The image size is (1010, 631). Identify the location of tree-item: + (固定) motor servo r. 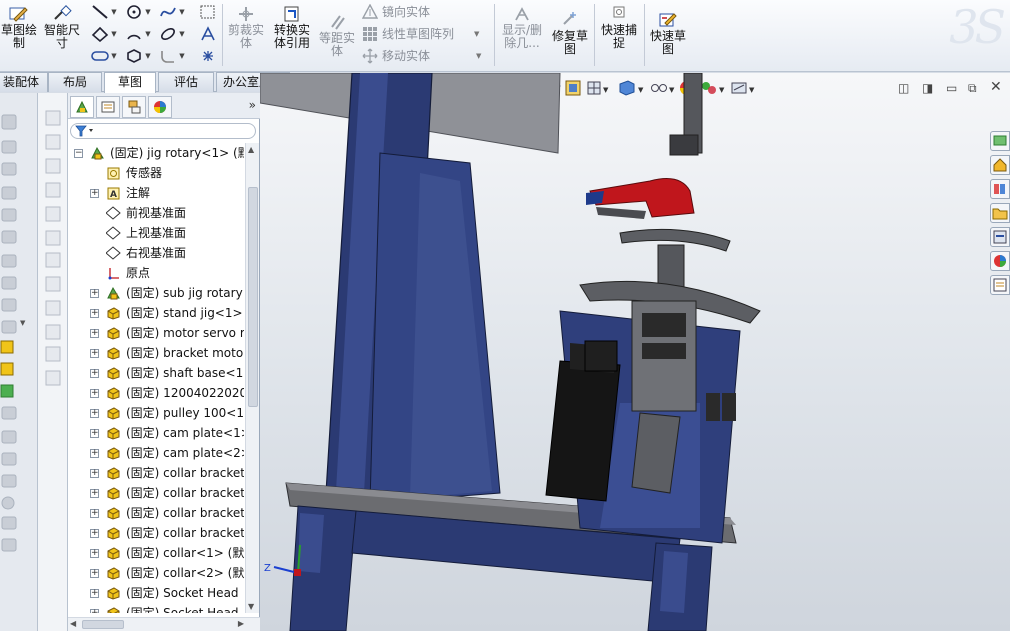
(156, 333).